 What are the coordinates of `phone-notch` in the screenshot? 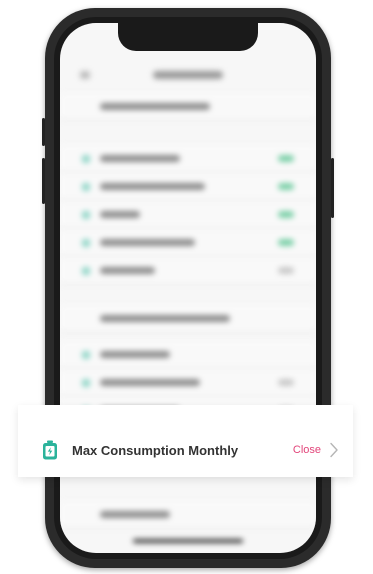 It's located at (188, 37).